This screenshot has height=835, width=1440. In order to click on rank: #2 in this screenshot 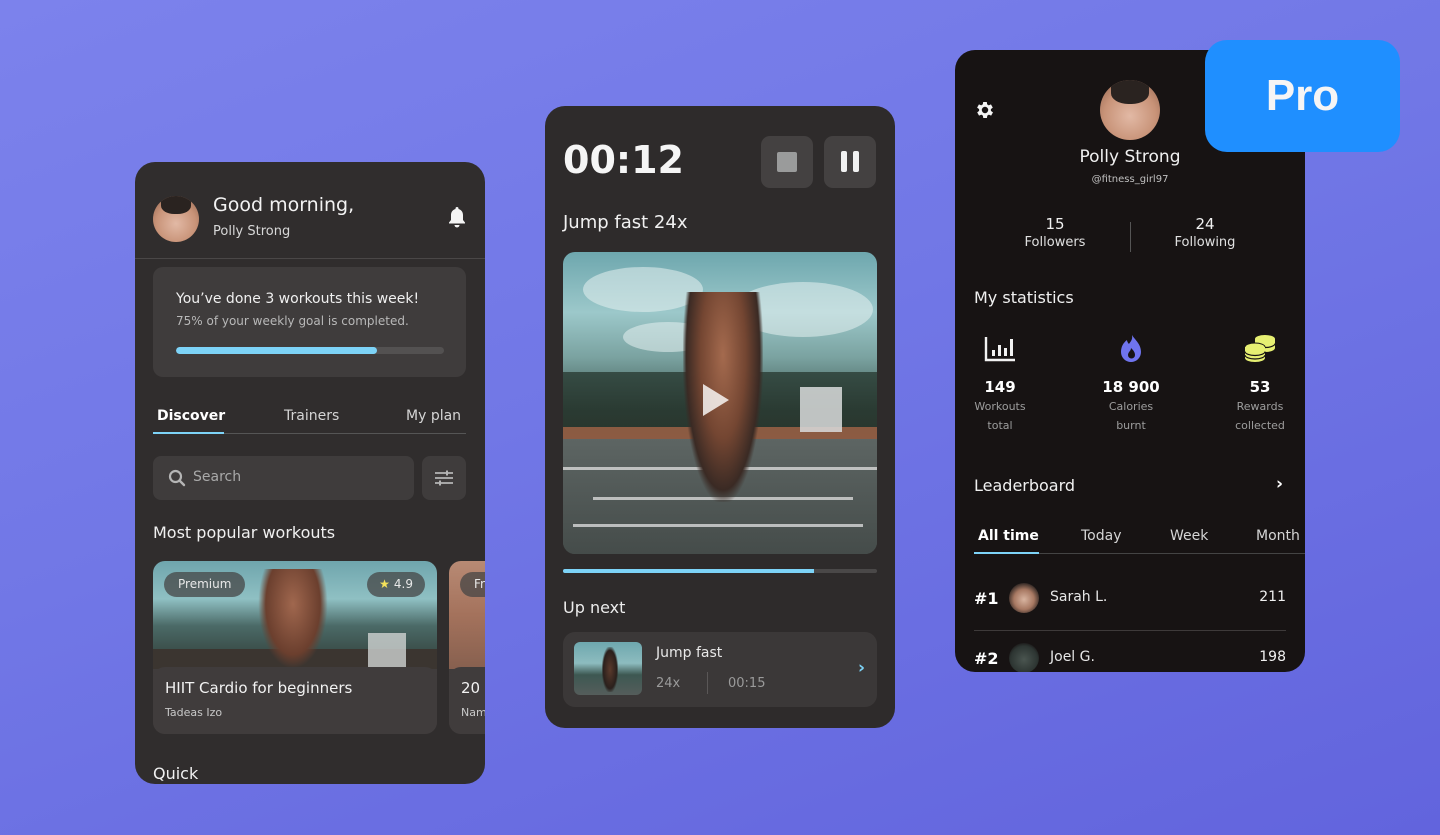, I will do `click(986, 658)`.